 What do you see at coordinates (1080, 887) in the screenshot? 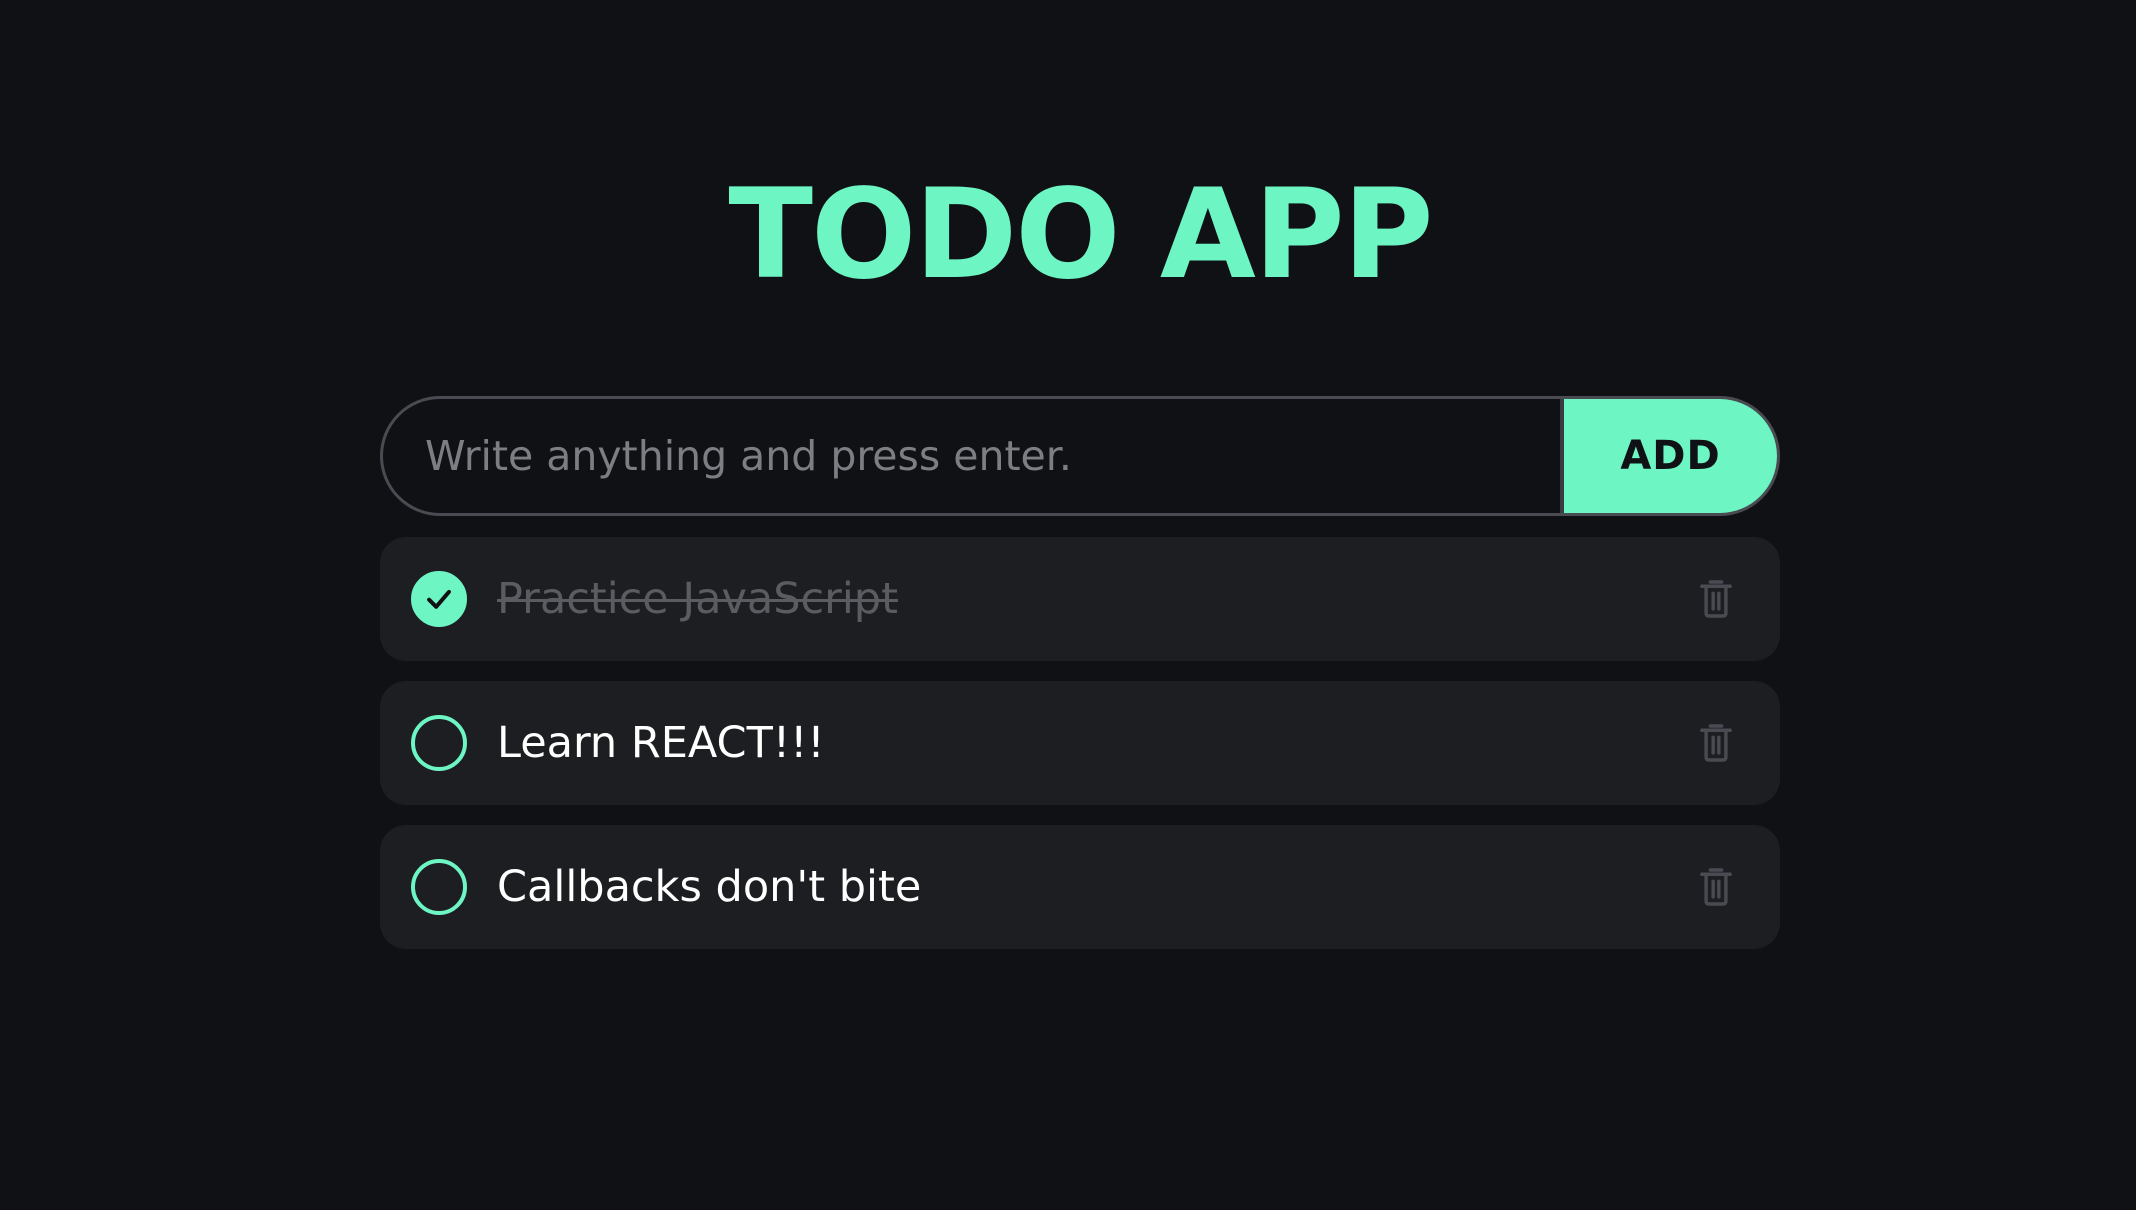
I see `todo-item: Callbacks don't bite` at bounding box center [1080, 887].